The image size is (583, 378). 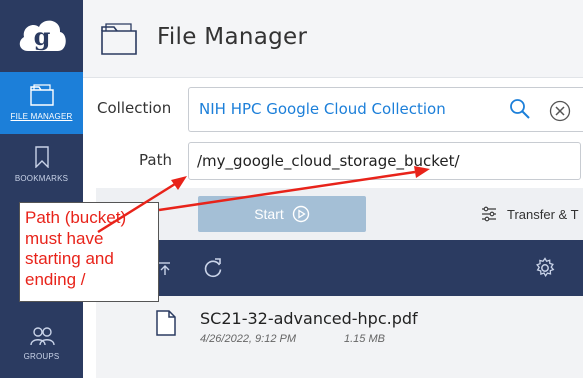 What do you see at coordinates (269, 214) in the screenshot?
I see `start-button-label: Start` at bounding box center [269, 214].